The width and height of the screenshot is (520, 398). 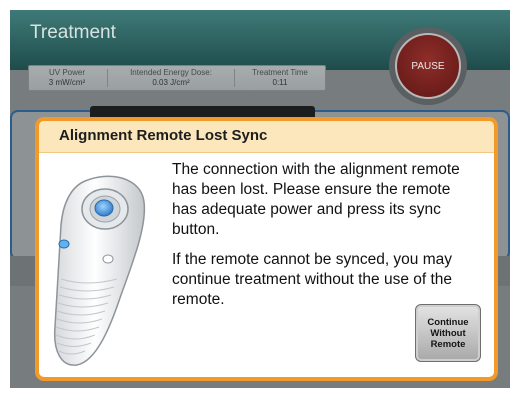 What do you see at coordinates (163, 135) in the screenshot?
I see `dialog-title: Alignment Remote Lost Sync` at bounding box center [163, 135].